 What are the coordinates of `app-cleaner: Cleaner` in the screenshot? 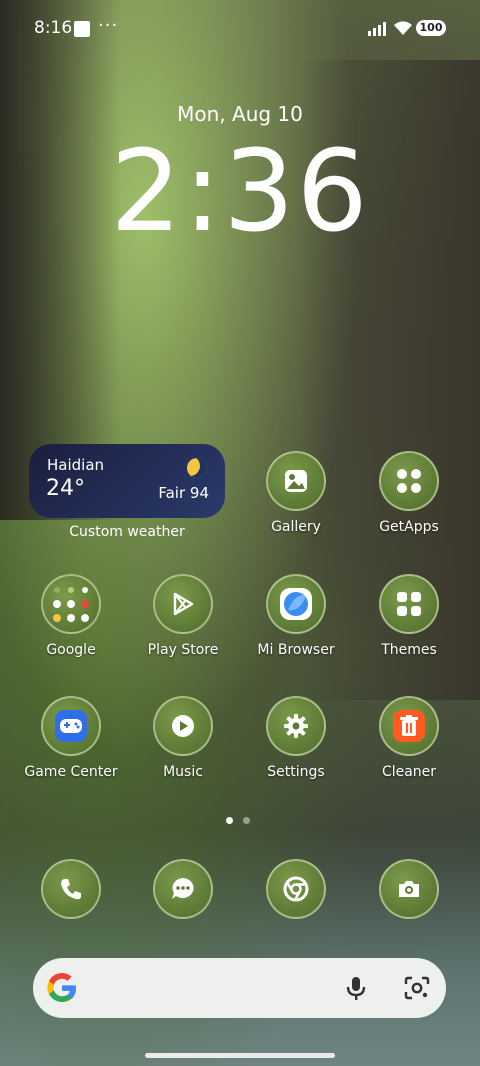 It's located at (409, 746).